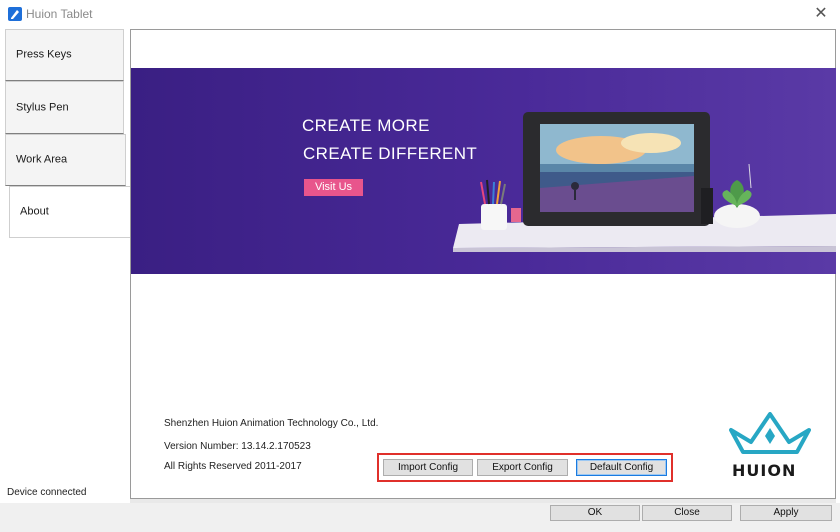  I want to click on tab-stylus-pen: Stylus Pen, so click(64, 107).